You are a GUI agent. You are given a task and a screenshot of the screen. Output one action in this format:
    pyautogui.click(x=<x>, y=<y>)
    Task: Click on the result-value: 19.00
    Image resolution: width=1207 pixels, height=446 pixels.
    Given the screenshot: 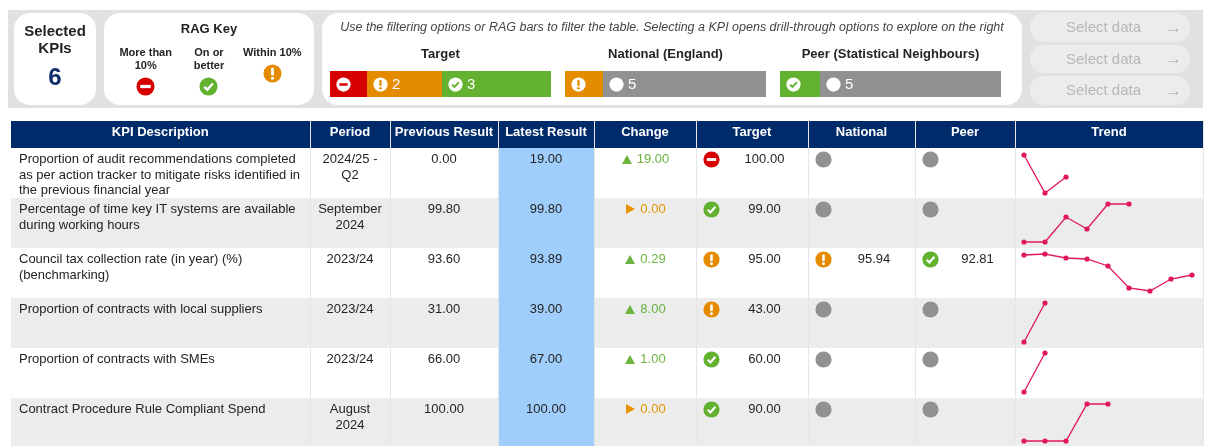 What is the action you would take?
    pyautogui.click(x=546, y=158)
    